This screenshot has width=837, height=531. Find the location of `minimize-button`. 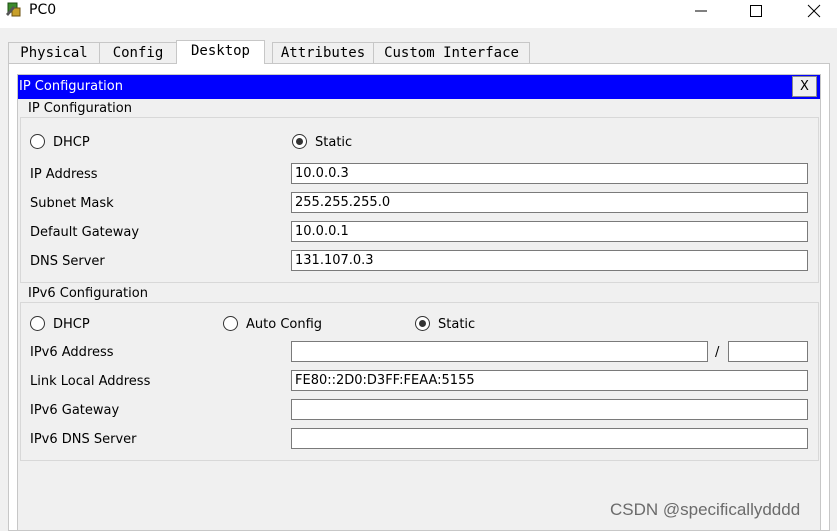

minimize-button is located at coordinates (701, 11).